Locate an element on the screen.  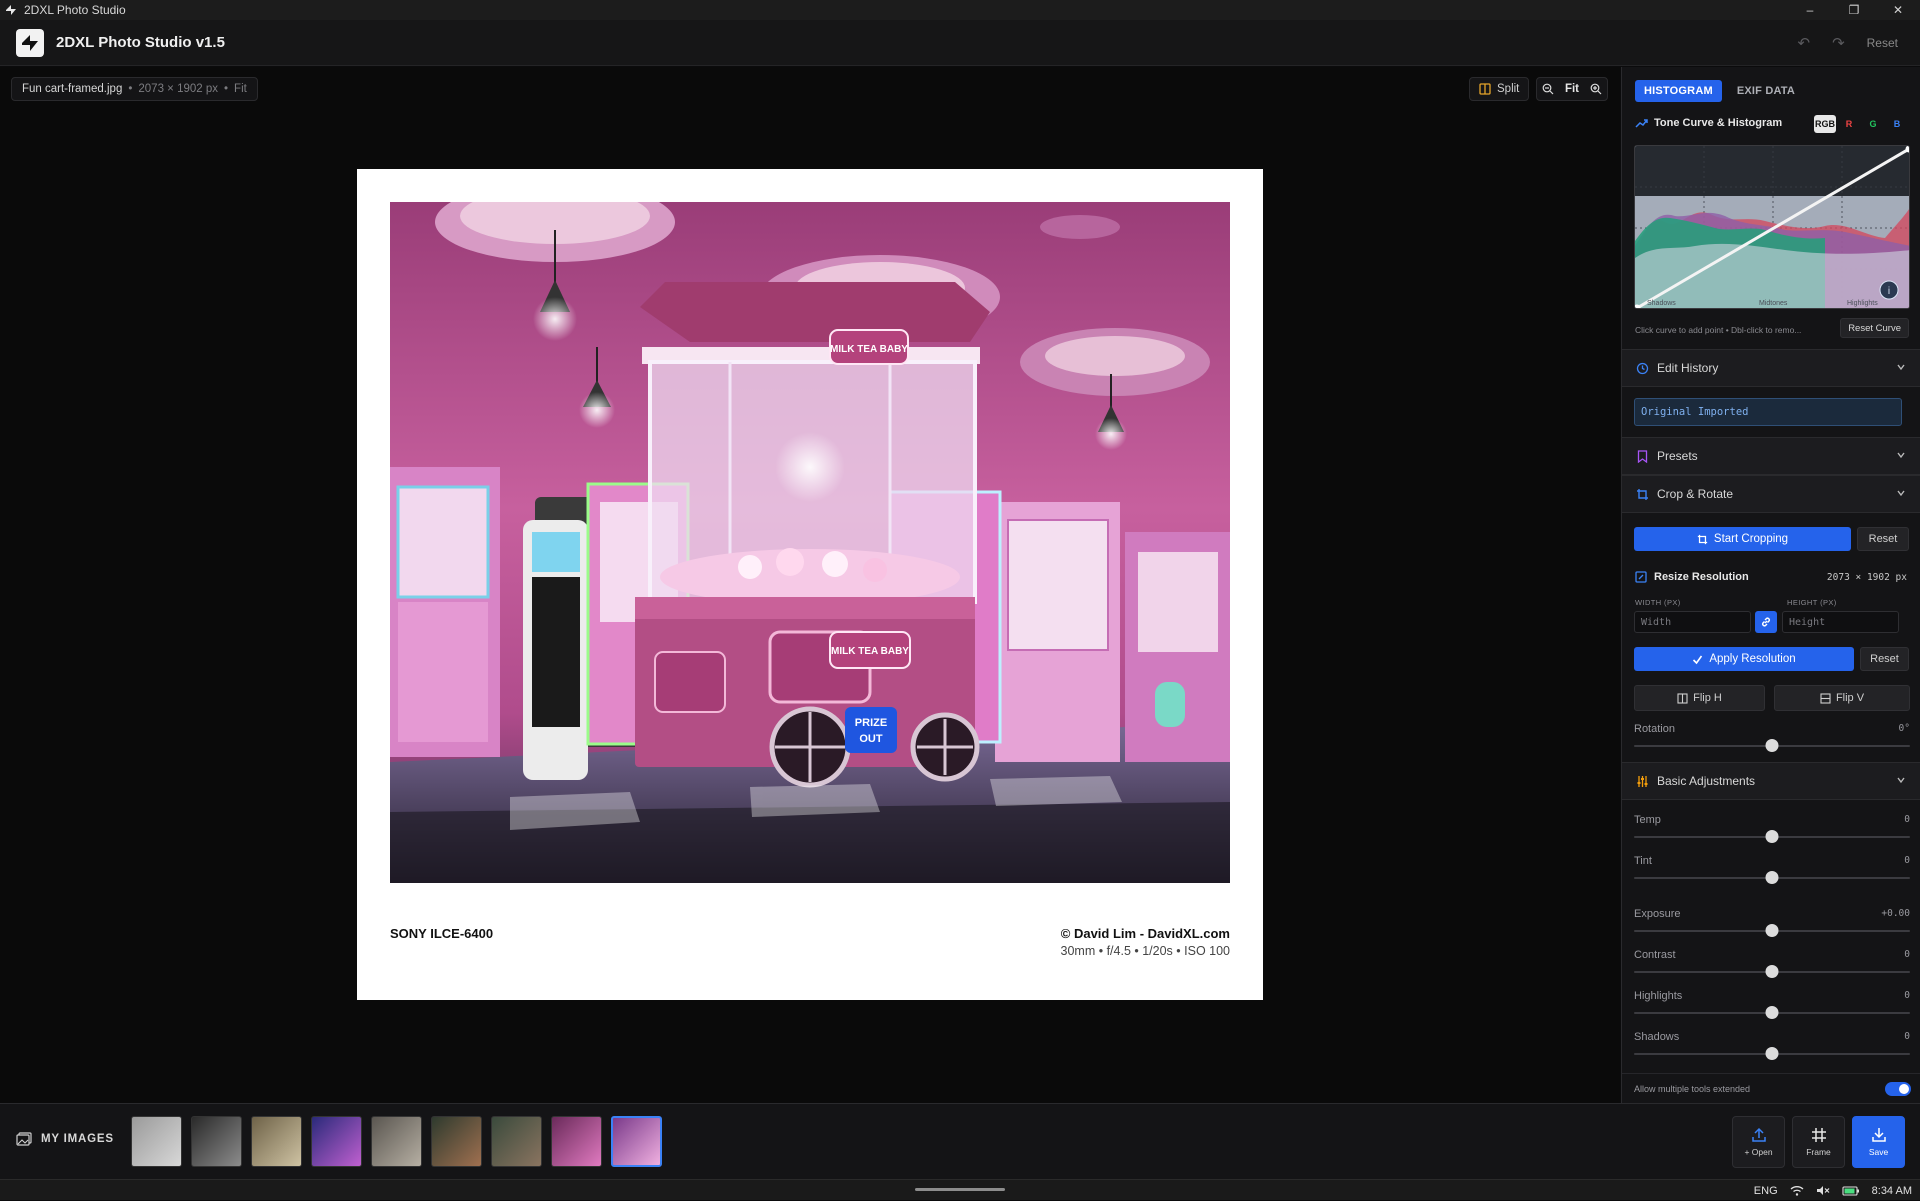
svg-text: MILK TEA BABY is located at coordinates (869, 349).